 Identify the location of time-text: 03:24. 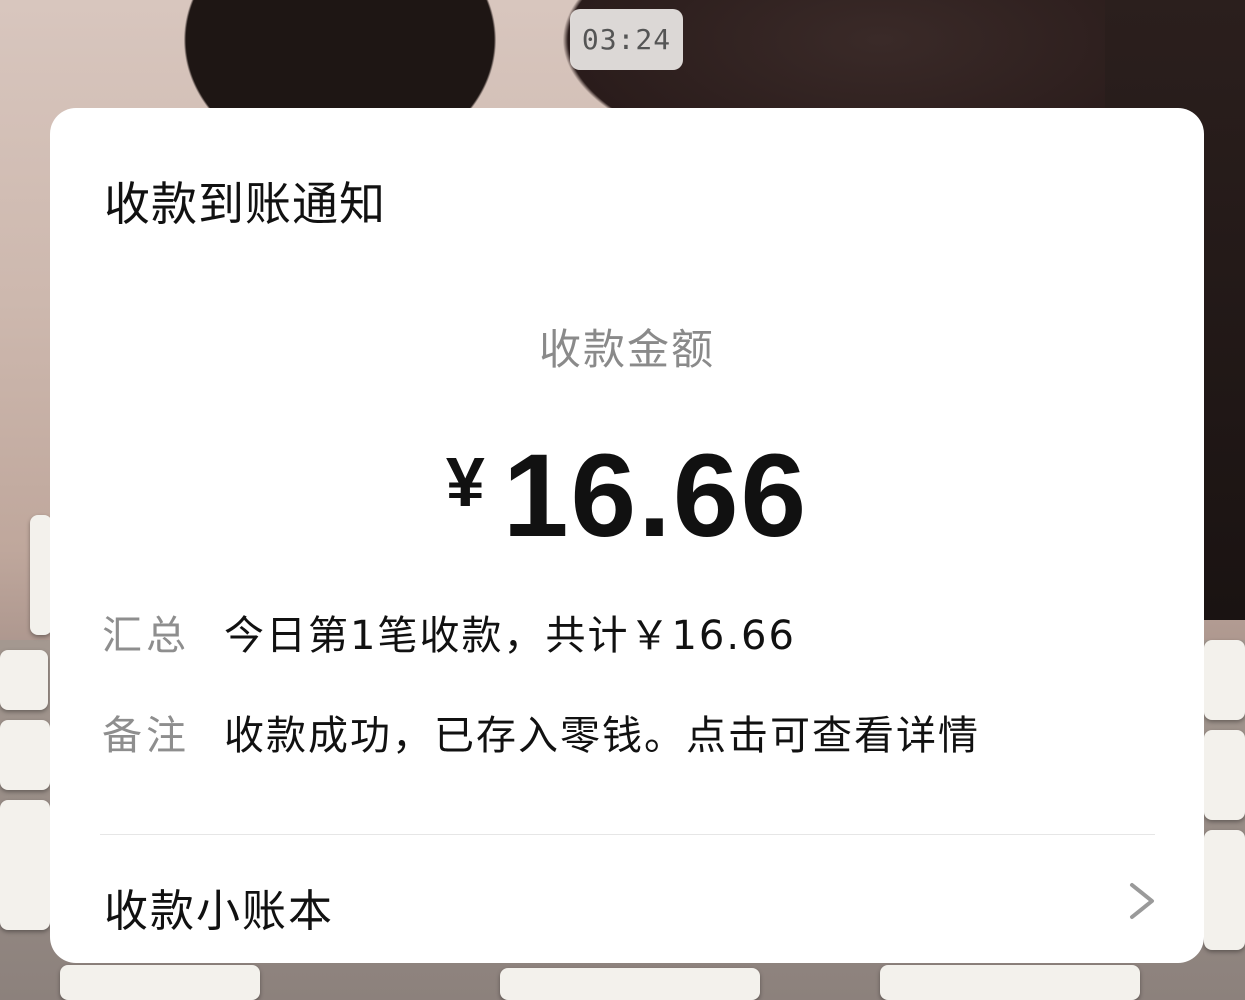
(626, 39).